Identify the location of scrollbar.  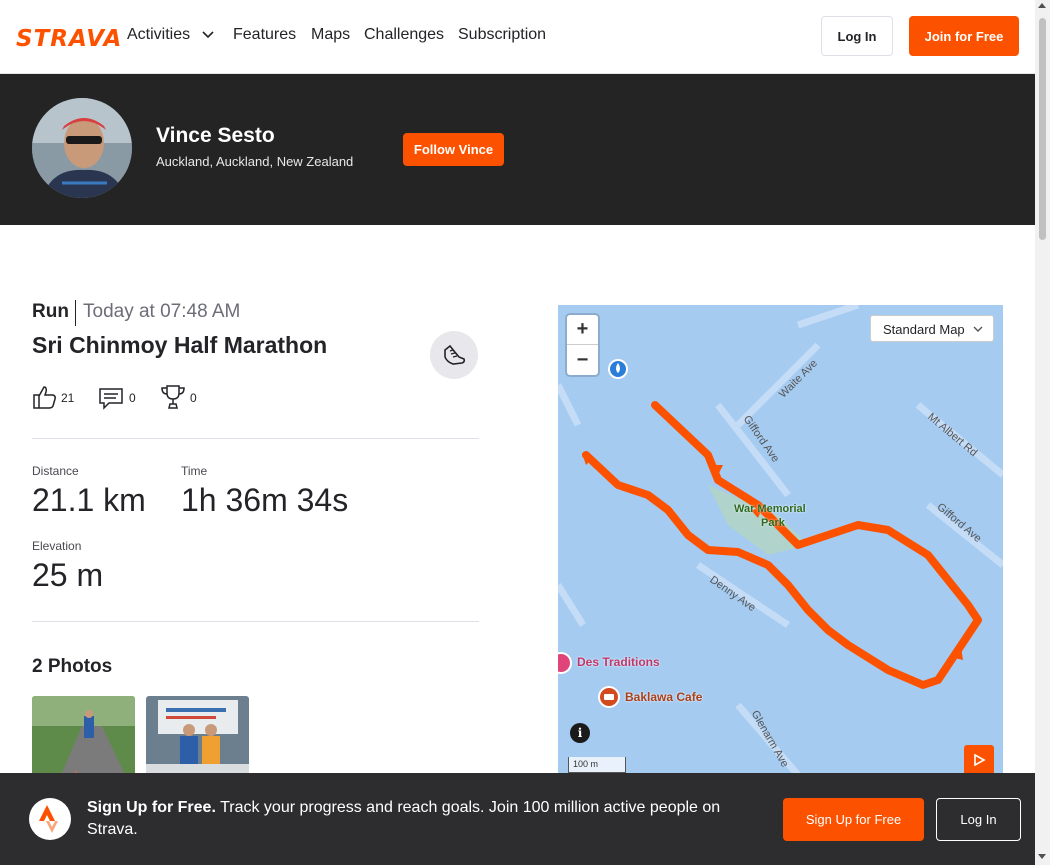
(1042, 432).